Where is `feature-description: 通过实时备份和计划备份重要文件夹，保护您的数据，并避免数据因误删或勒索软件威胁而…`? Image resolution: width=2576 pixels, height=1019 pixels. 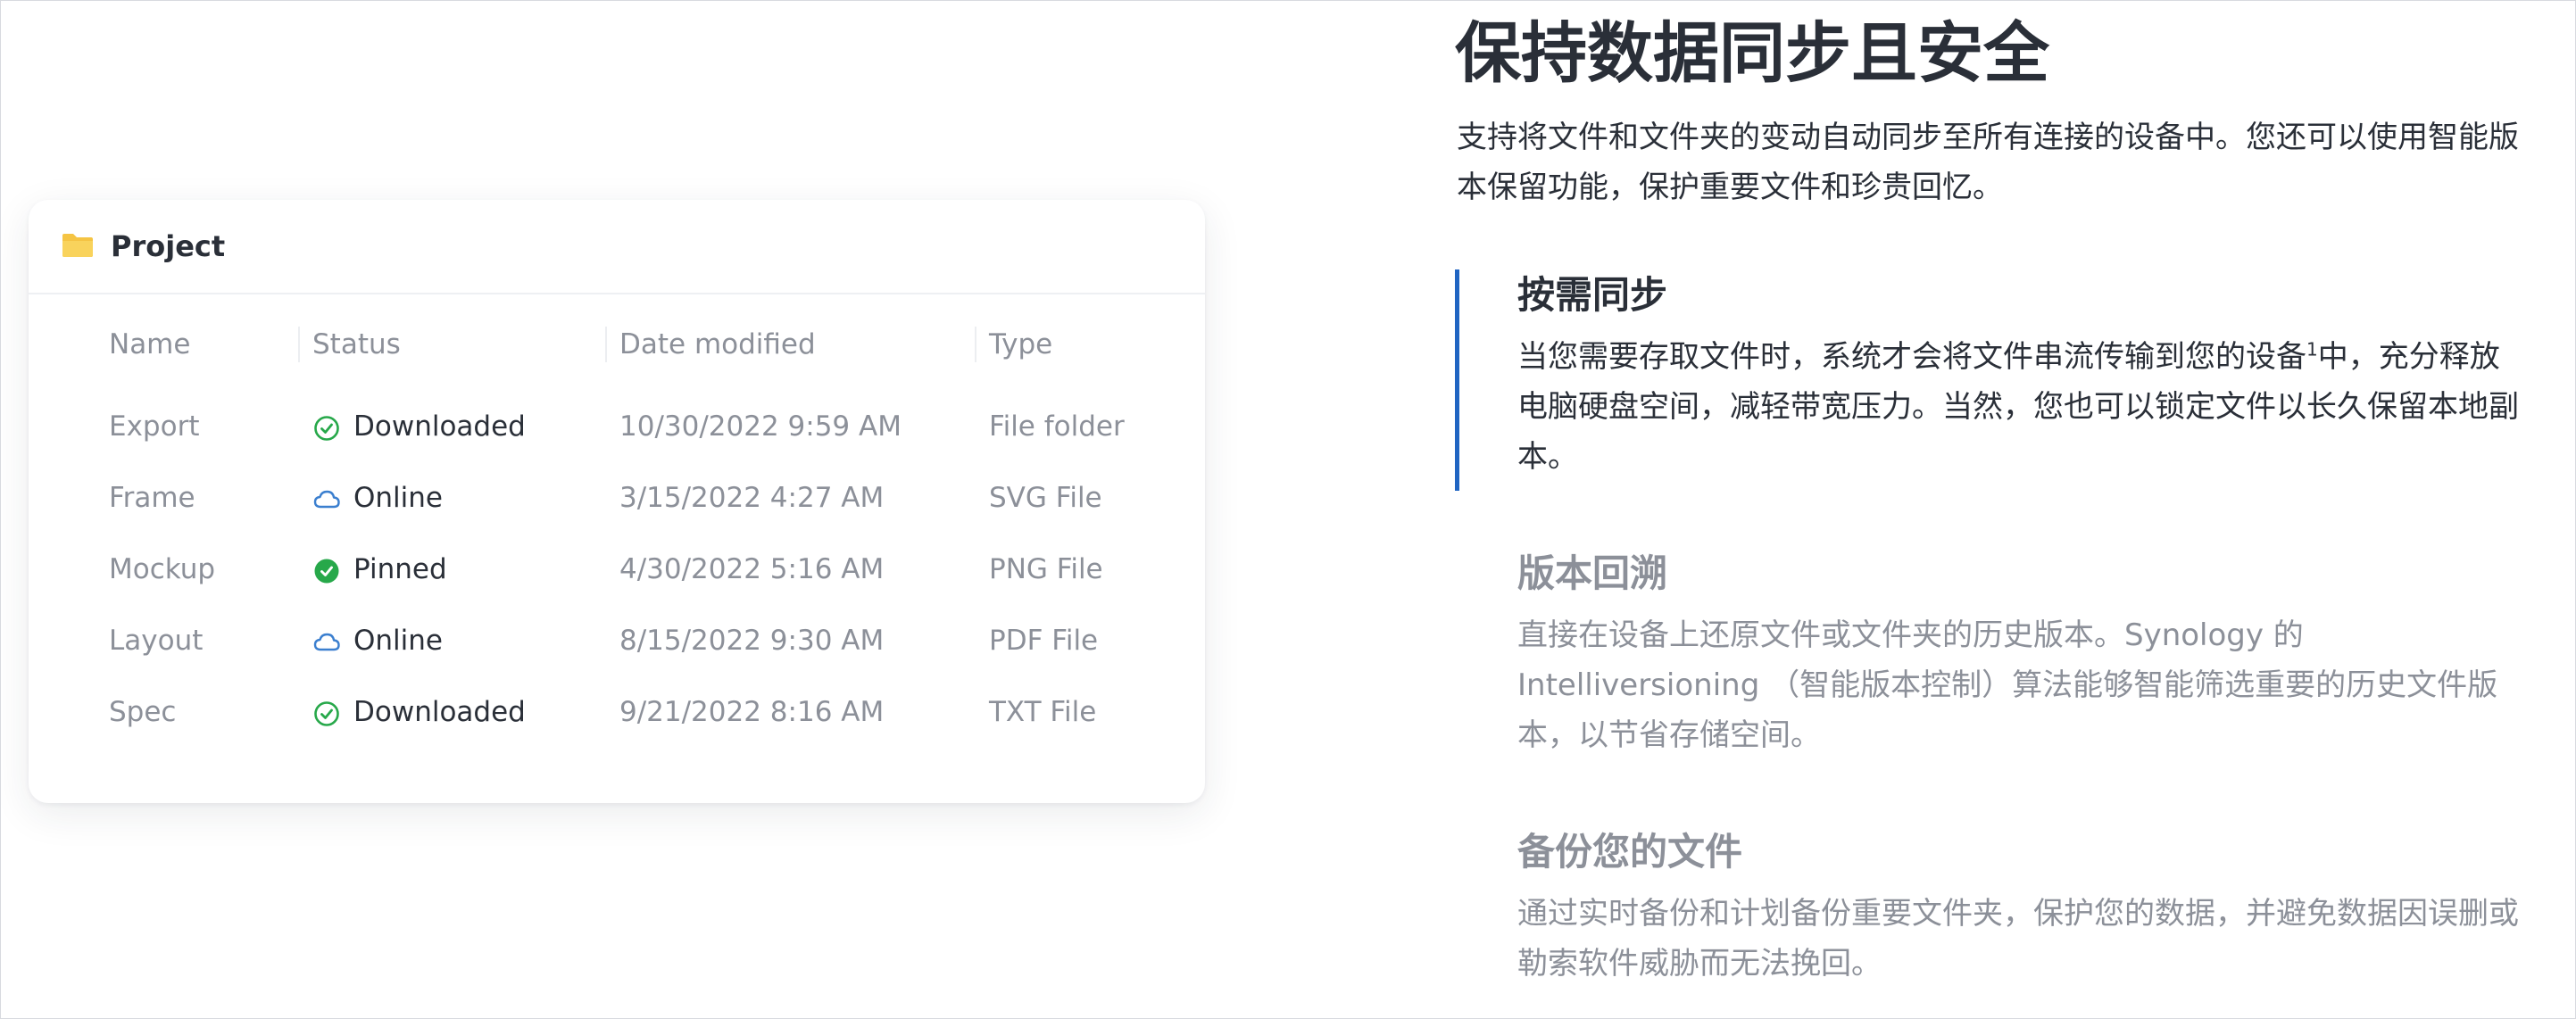
feature-description: 通过实时备份和计划备份重要文件夹，保护您的数据，并避免数据因误删或勒索软件威胁而… is located at coordinates (2018, 939).